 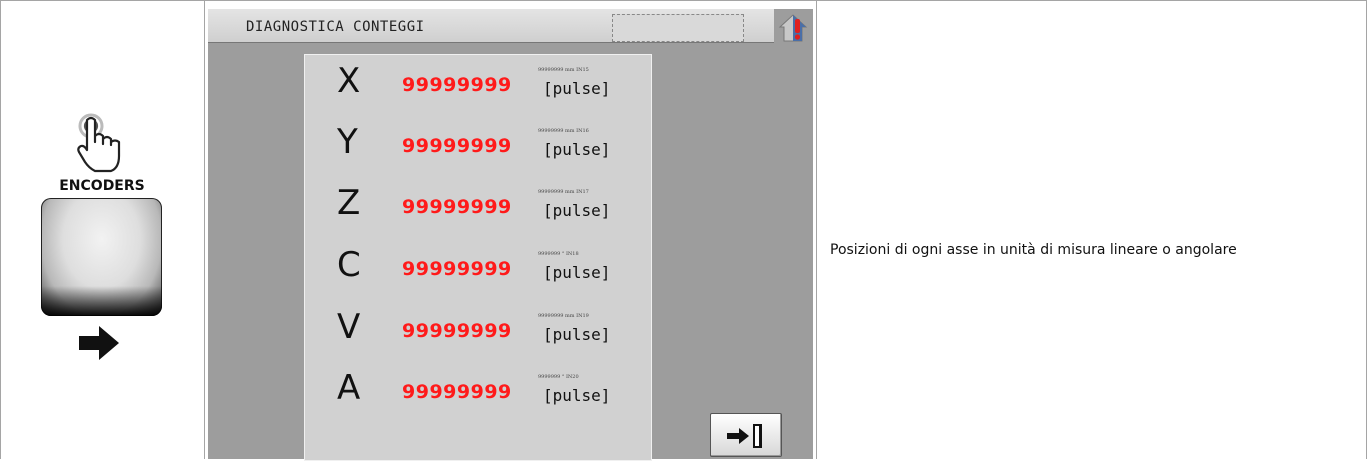 What do you see at coordinates (558, 254) in the screenshot?
I see `axis-position-readout: 9999999 ° IN18` at bounding box center [558, 254].